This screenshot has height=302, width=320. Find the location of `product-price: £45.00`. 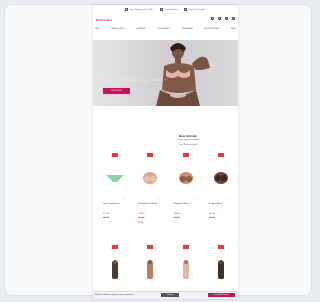

product-price: £45.00 is located at coordinates (212, 214).